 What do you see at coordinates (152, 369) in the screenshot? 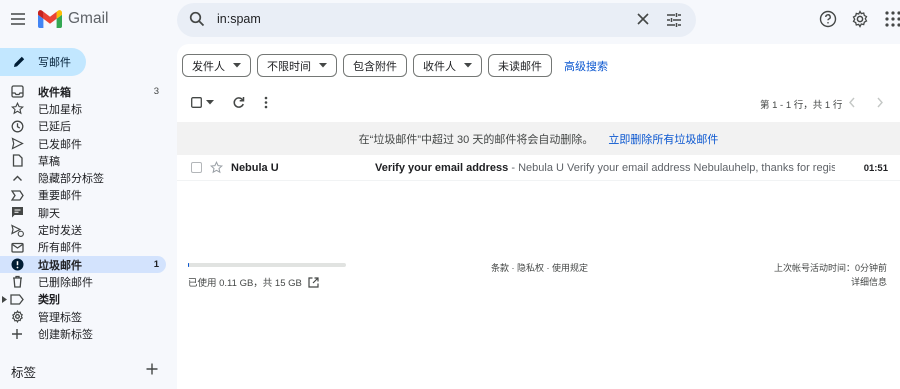
I see `add-label-icon` at bounding box center [152, 369].